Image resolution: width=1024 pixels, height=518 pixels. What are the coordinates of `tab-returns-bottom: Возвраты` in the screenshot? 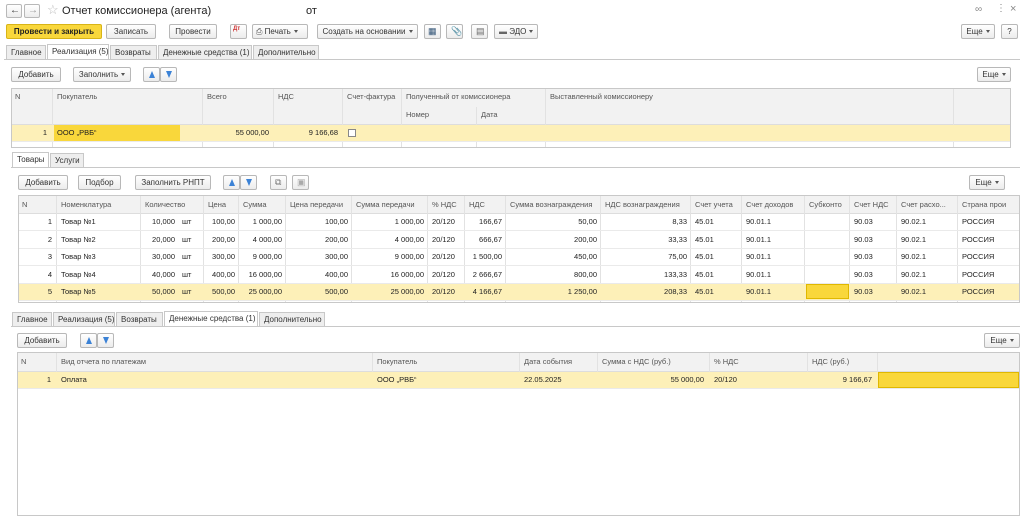 It's located at (139, 319).